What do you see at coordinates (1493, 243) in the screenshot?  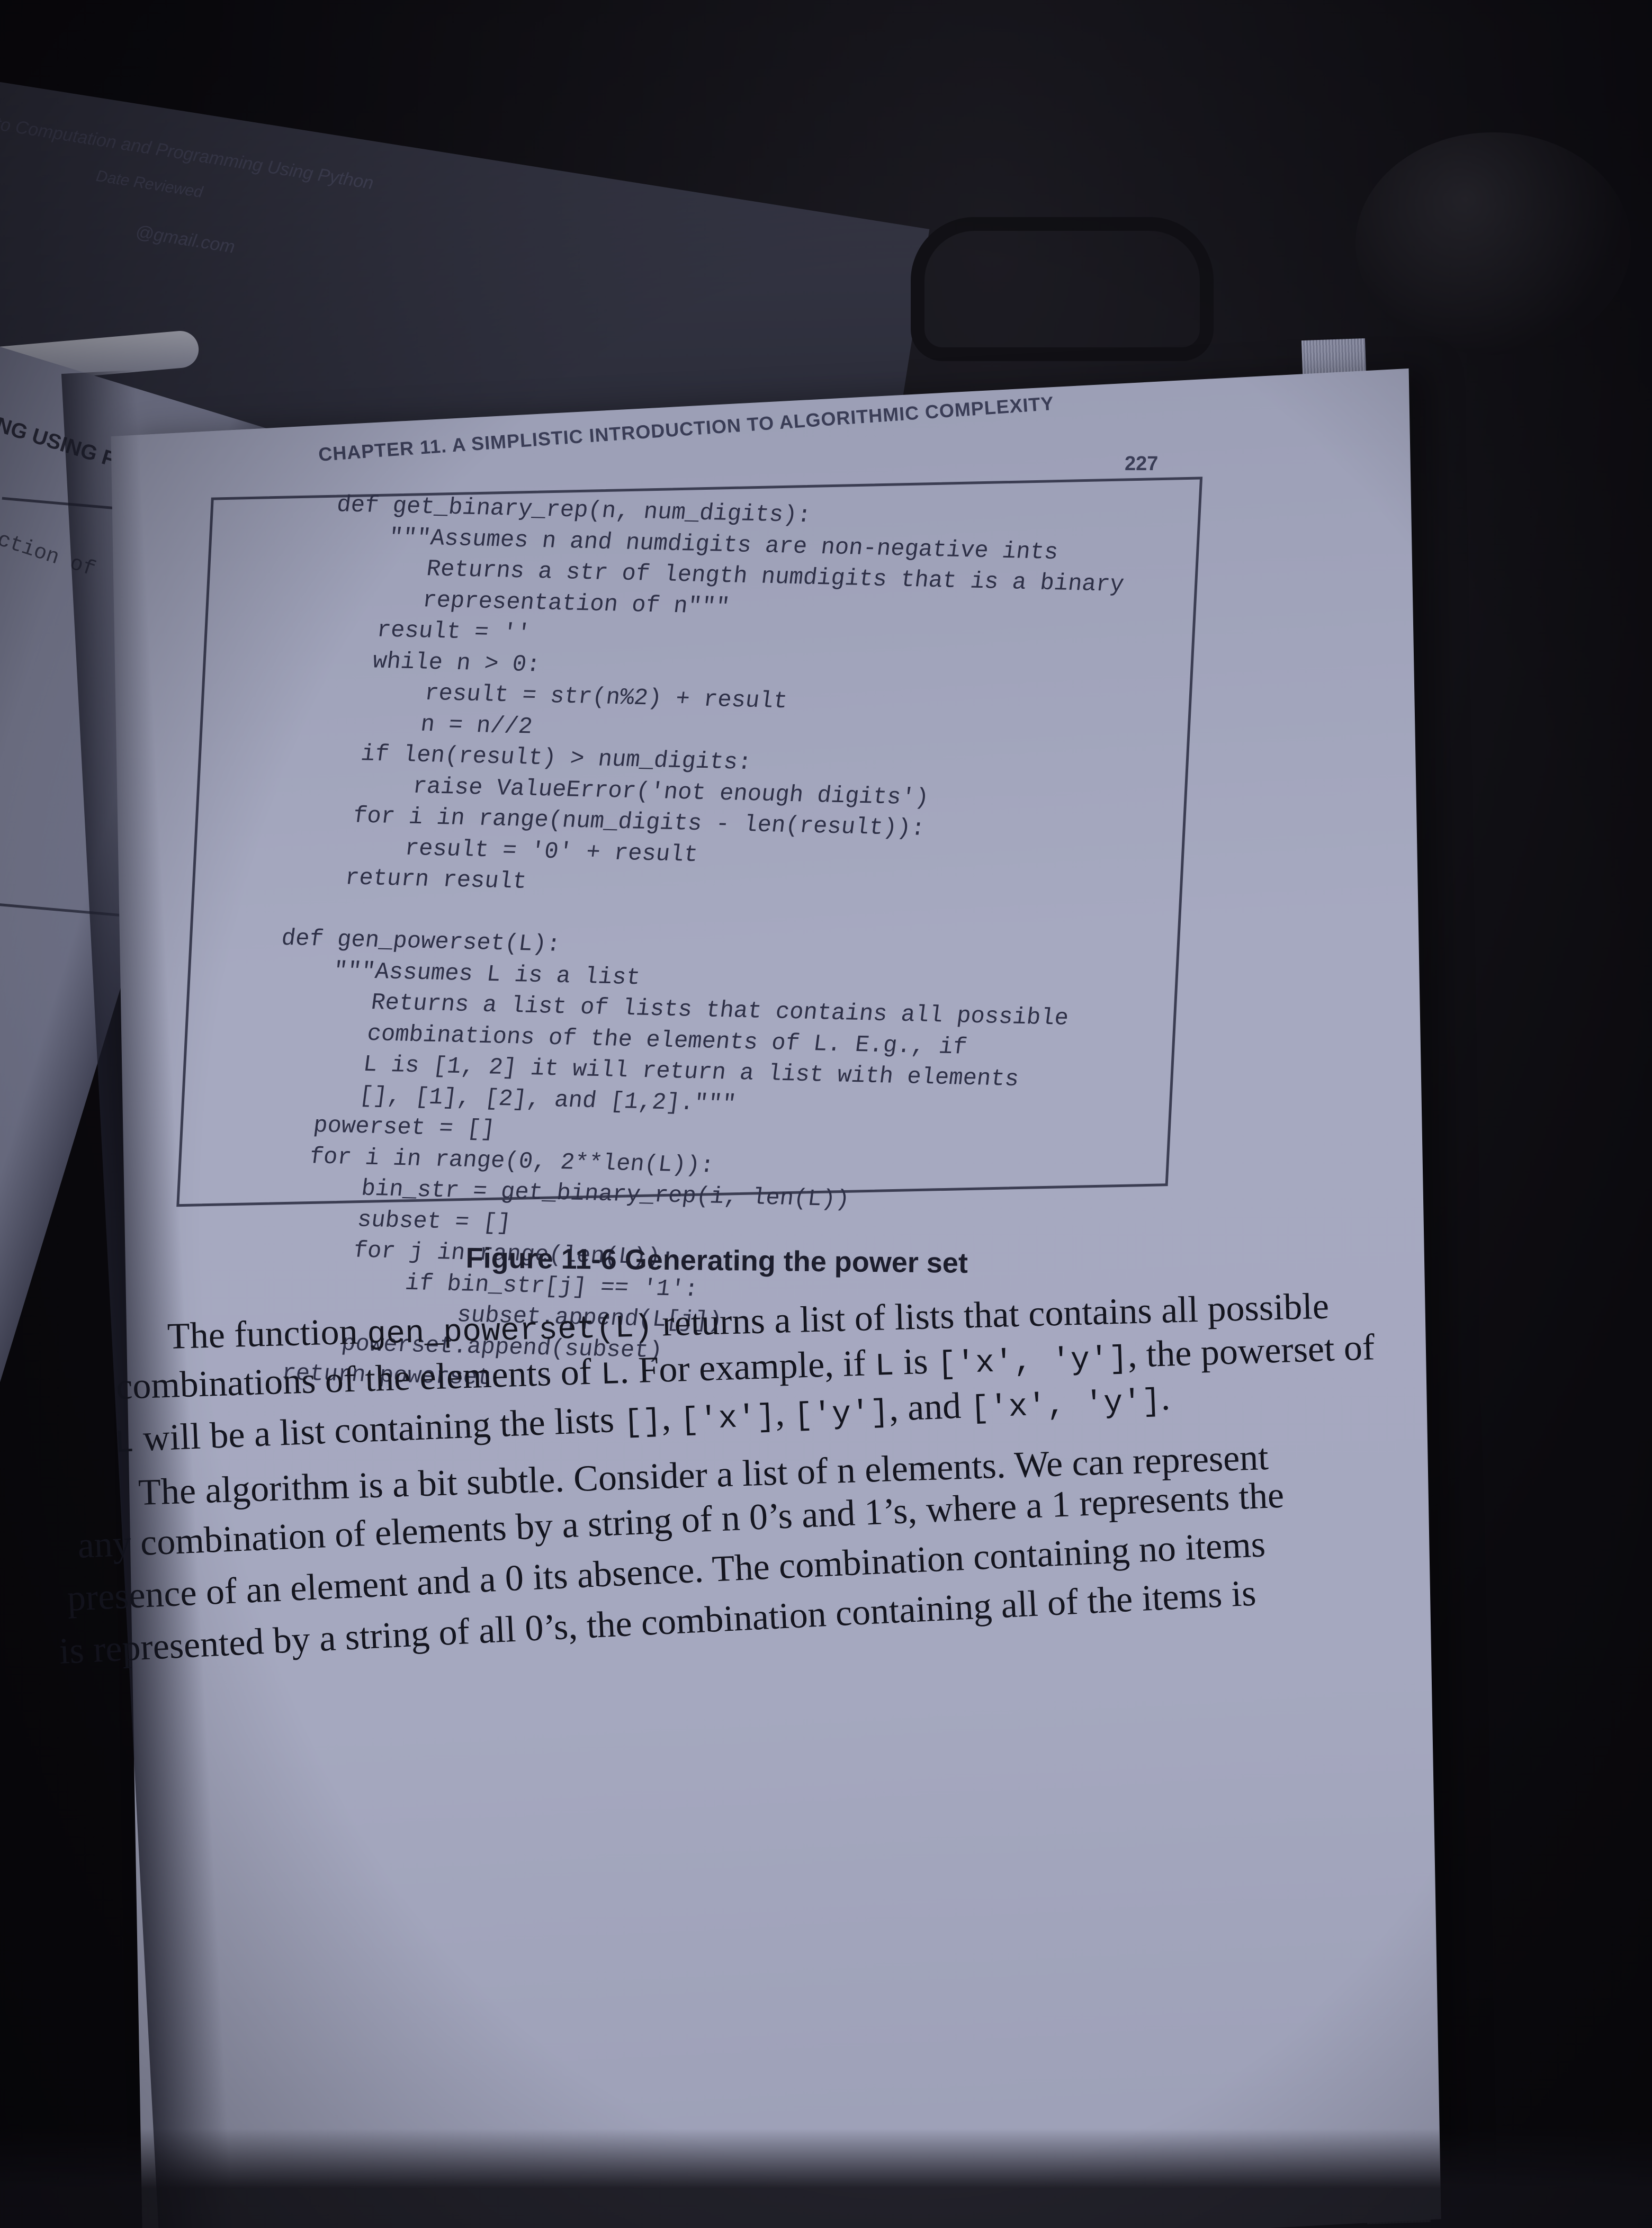 I see `background-object` at bounding box center [1493, 243].